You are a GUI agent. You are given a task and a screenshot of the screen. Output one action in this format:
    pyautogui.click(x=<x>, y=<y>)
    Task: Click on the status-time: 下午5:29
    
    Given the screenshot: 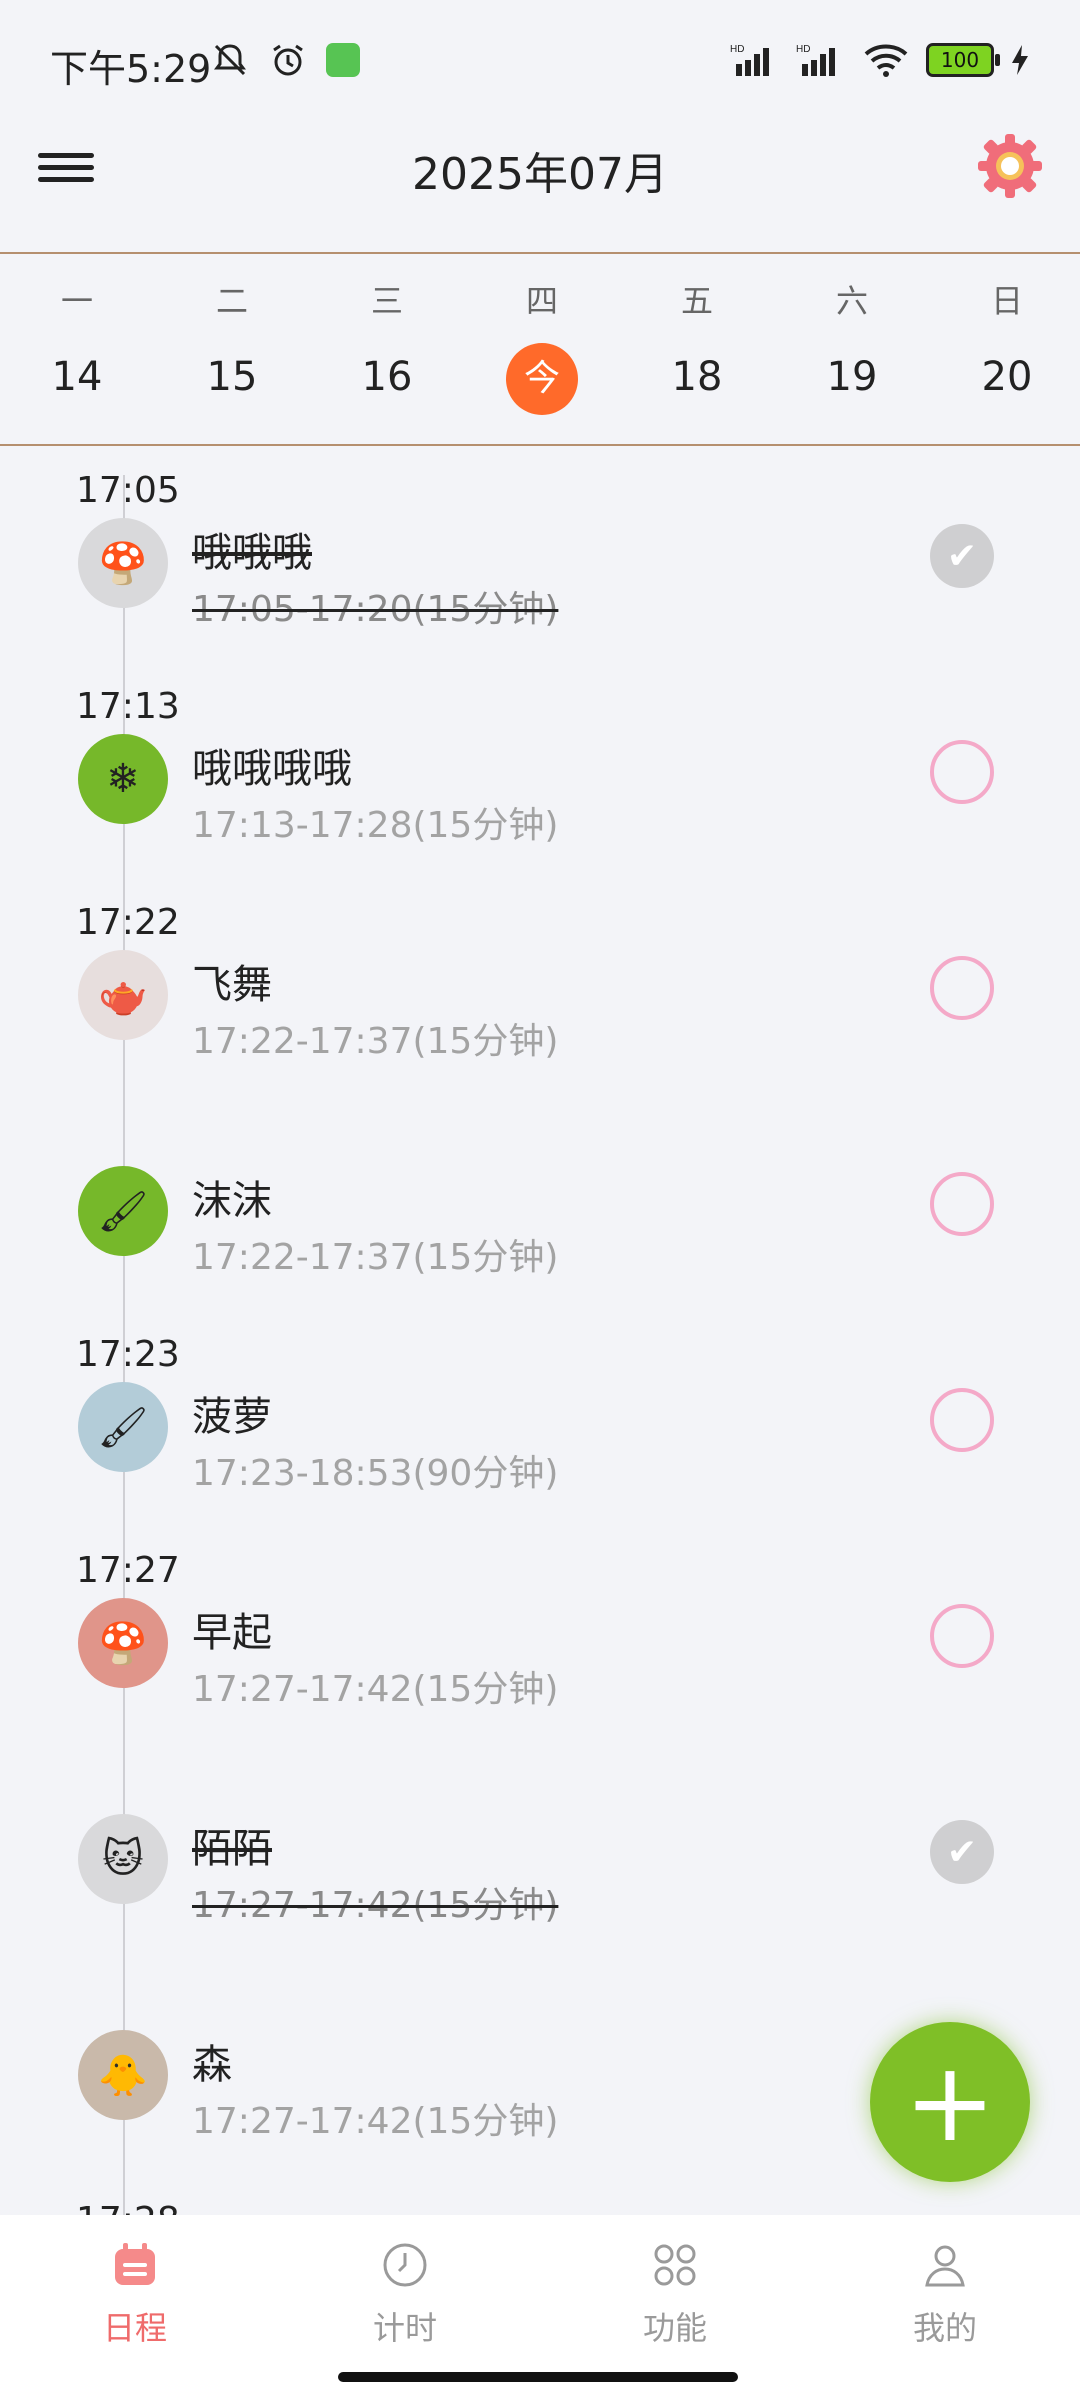 What is the action you would take?
    pyautogui.click(x=131, y=69)
    